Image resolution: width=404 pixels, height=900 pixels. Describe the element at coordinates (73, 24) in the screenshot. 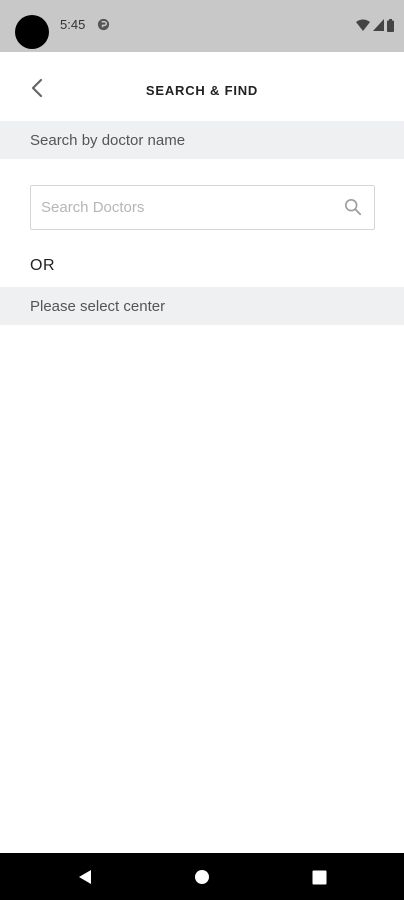

I see `status-time: 5:45` at that location.